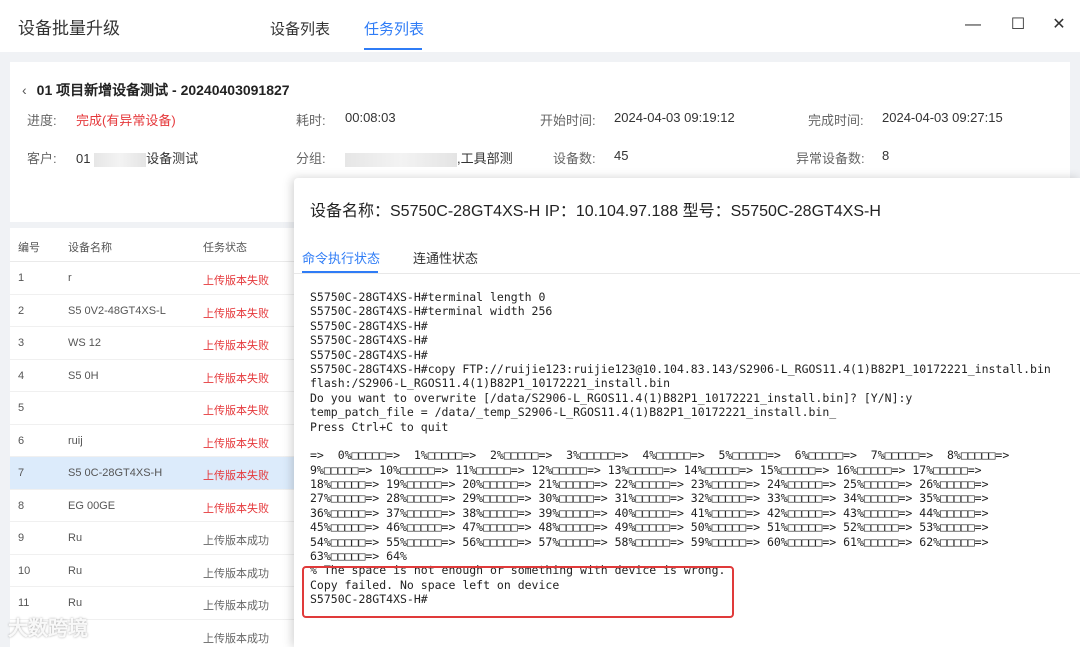 This screenshot has height=647, width=1080. I want to click on cell-device-name: S5 0V2-48GT4XS-L, so click(117, 310).